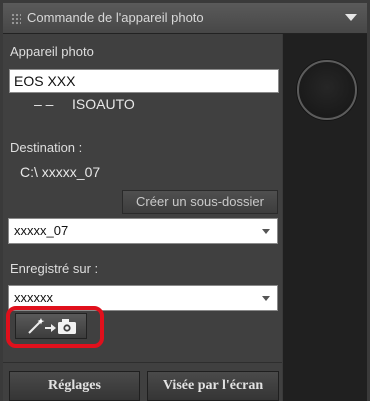 The height and width of the screenshot is (401, 370). I want to click on collapse-triangle-icon, so click(351, 17).